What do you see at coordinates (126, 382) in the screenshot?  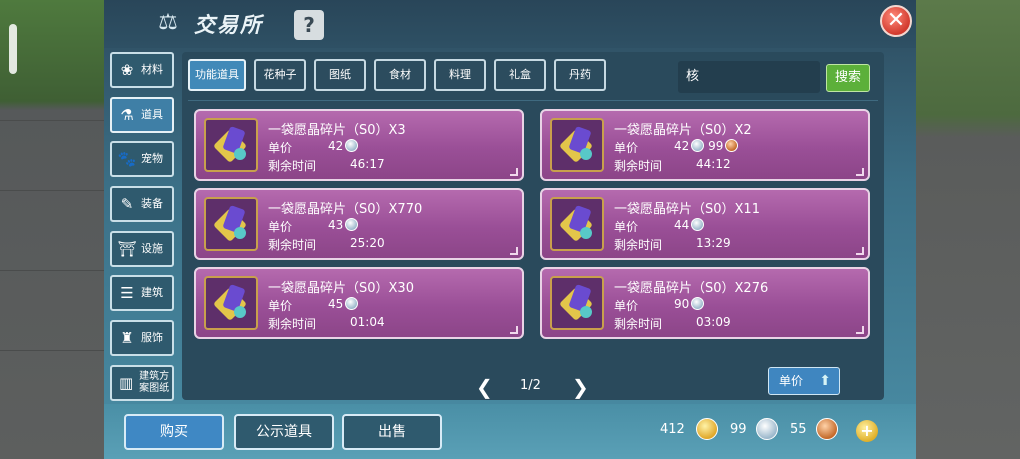 I see `blueprint-icon: ▥` at bounding box center [126, 382].